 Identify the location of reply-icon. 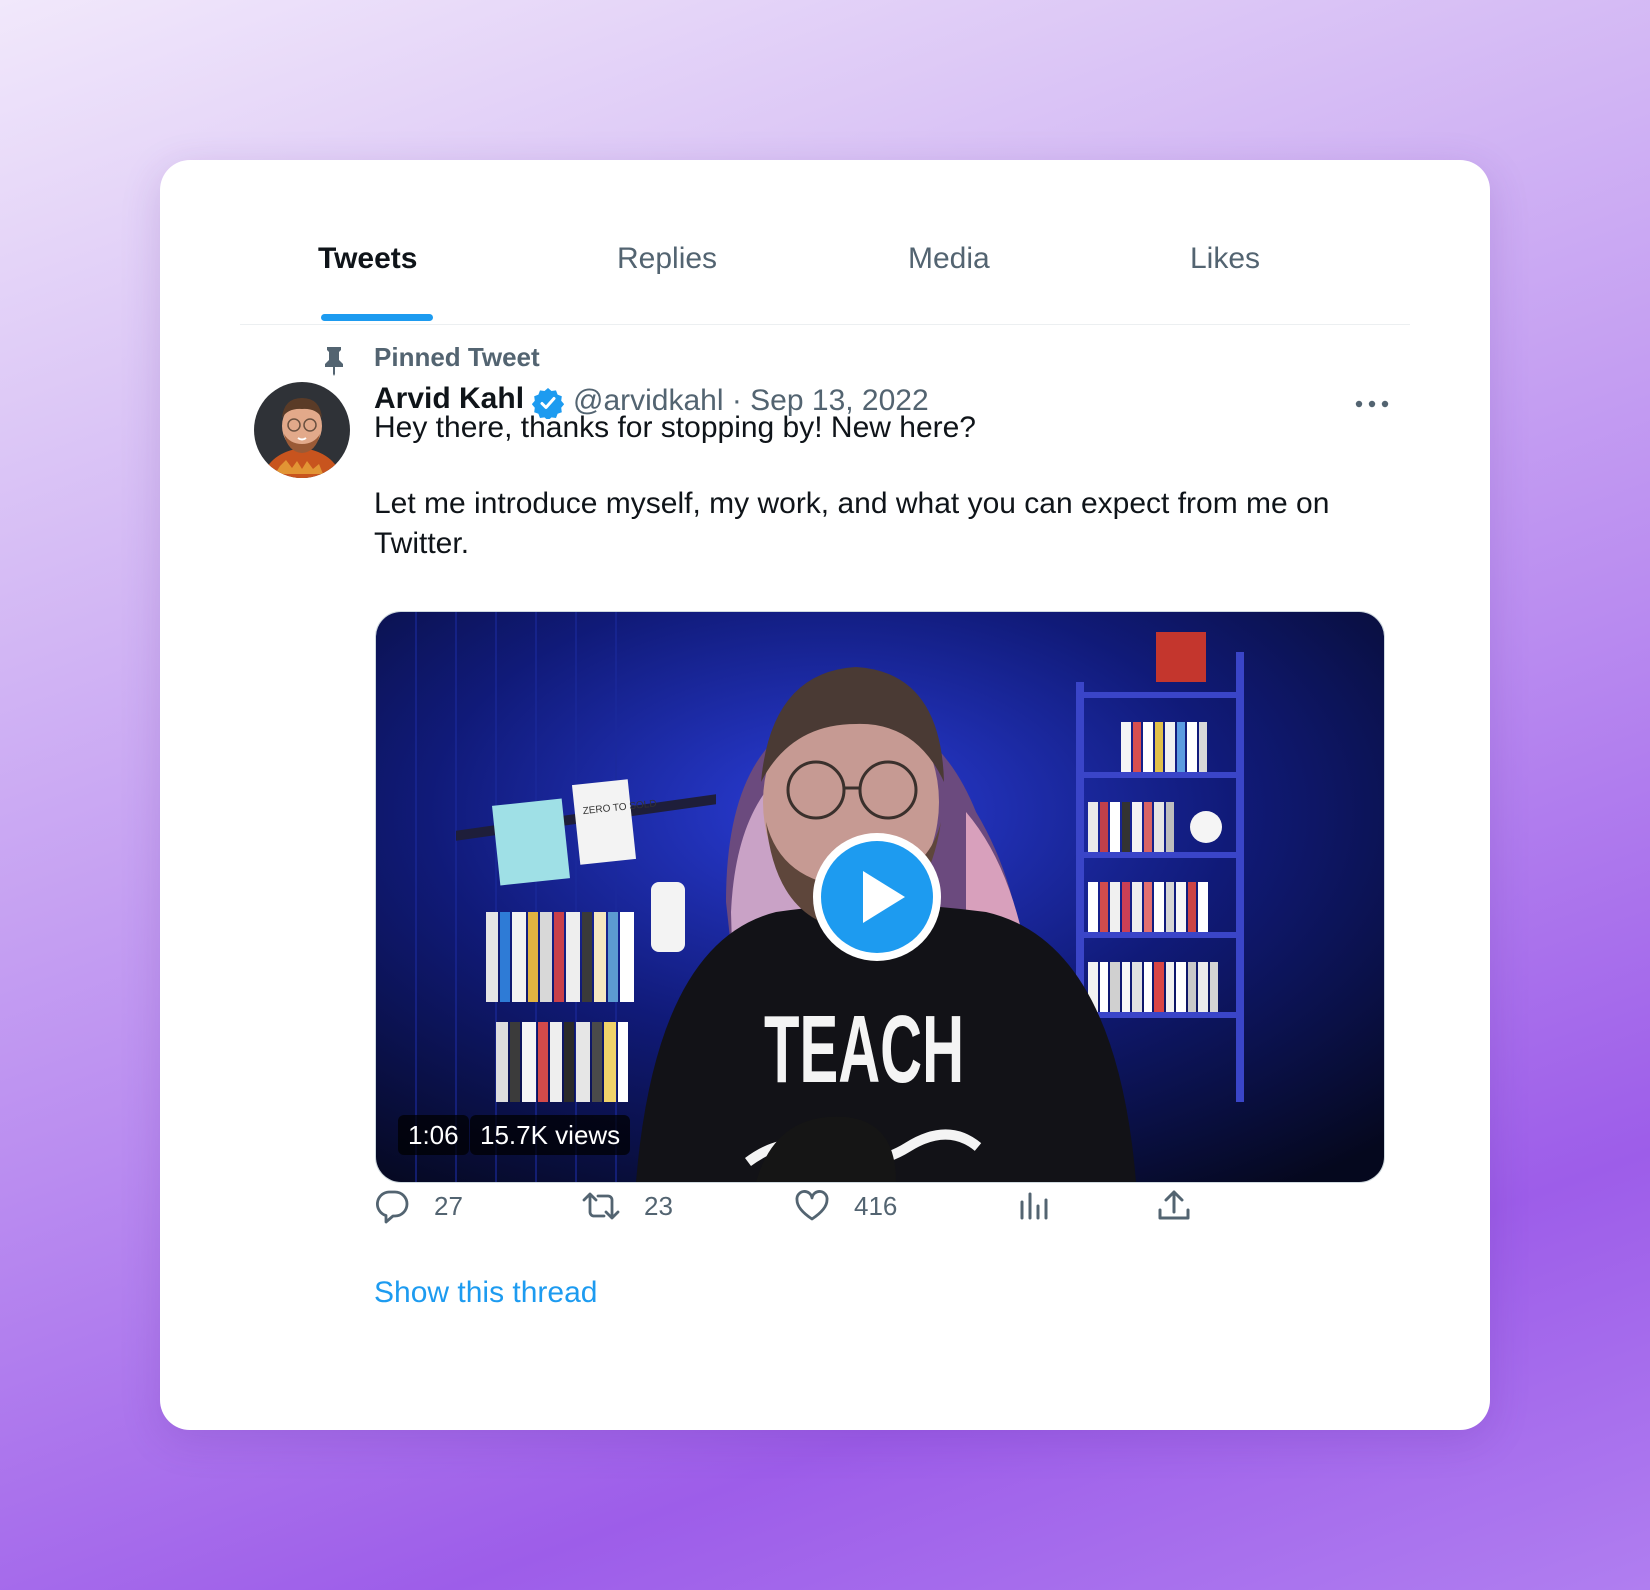
(392, 1207).